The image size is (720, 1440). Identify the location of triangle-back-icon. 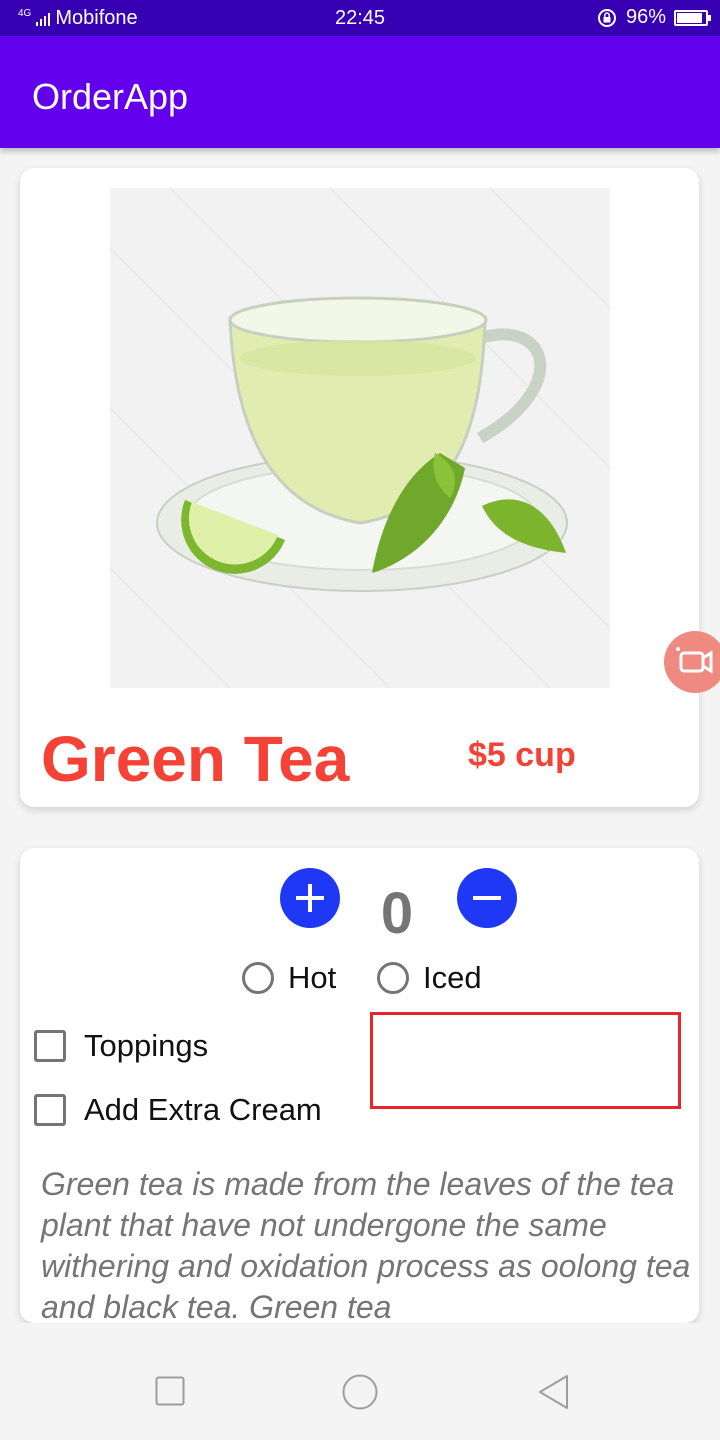
(553, 1392).